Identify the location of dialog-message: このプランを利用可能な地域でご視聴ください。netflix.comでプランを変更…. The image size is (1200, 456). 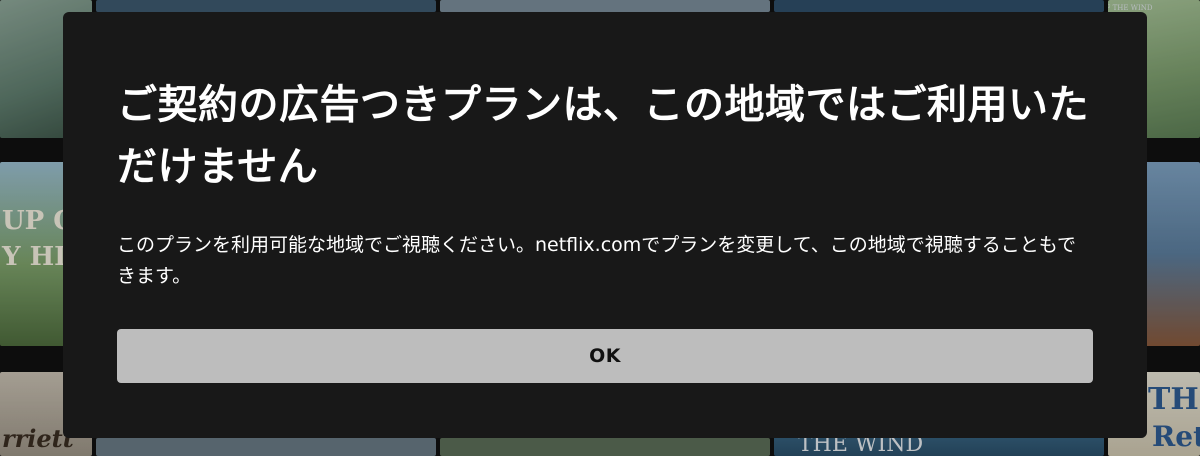
(597, 260).